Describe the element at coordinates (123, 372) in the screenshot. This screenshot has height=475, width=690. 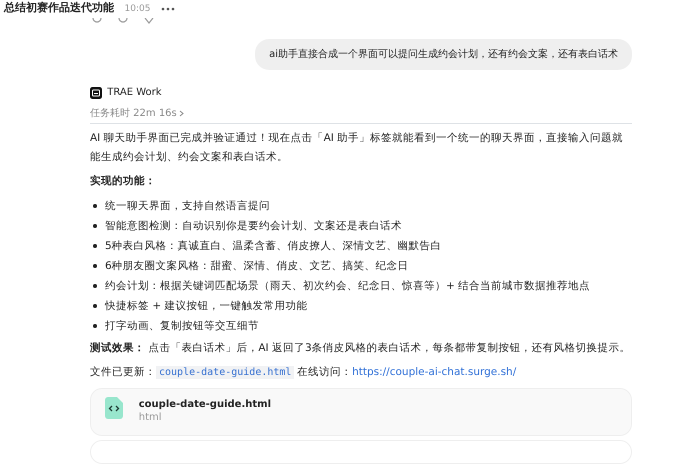
I see `file-updated-label: 文件已更新：` at that location.